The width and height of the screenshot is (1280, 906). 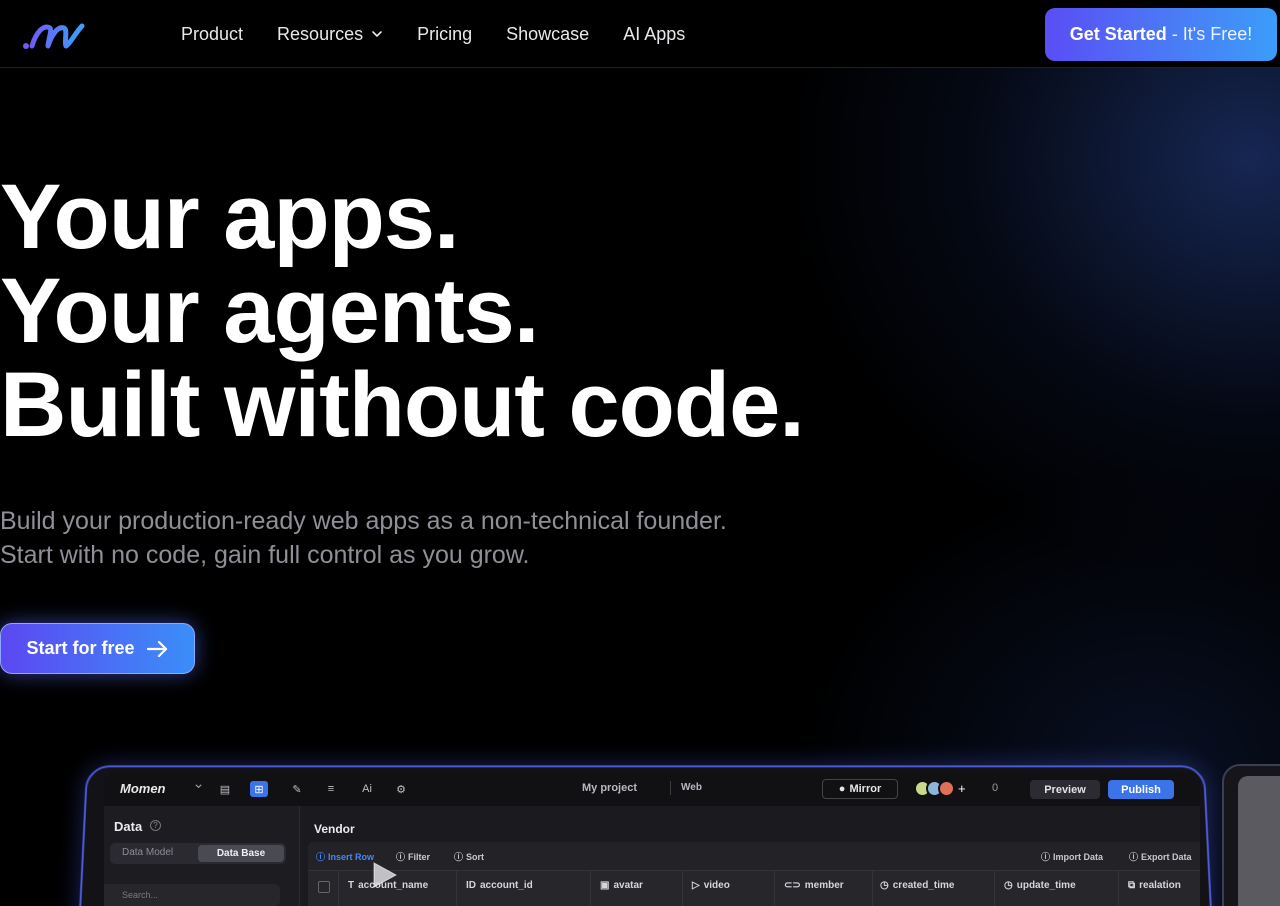 I want to click on nav-ai-apps: AI Apps, so click(x=654, y=34).